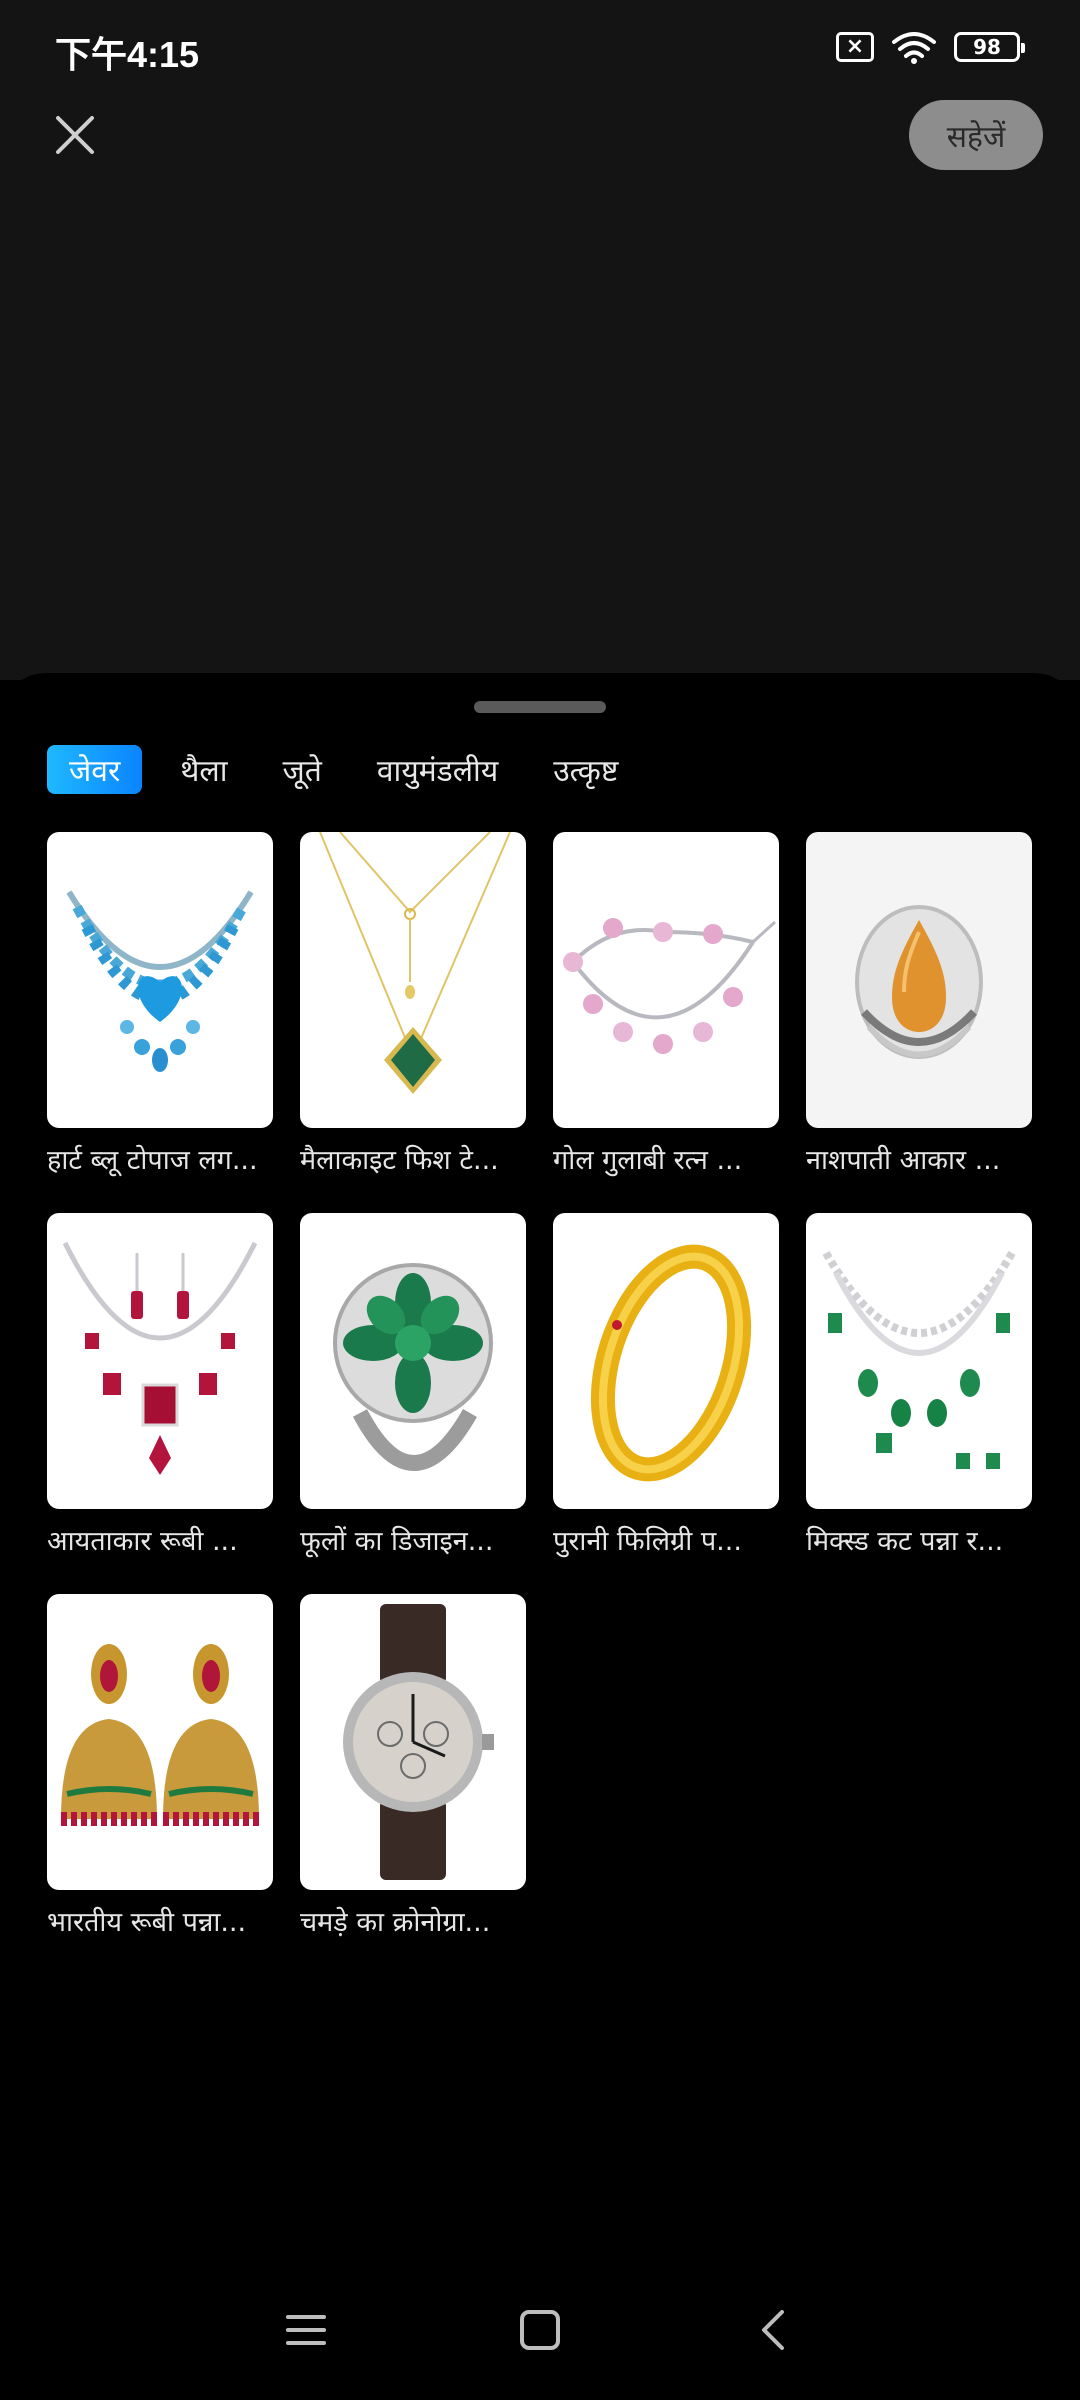 This screenshot has height=2400, width=1080. Describe the element at coordinates (671, 1363) in the screenshot. I see `gold-bangle-icon` at that location.